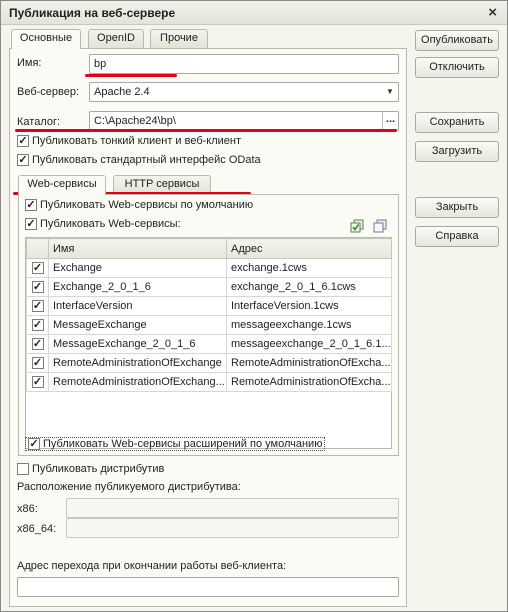 The width and height of the screenshot is (508, 612). I want to click on default-publish-checkbox: ✓, so click(31, 205).